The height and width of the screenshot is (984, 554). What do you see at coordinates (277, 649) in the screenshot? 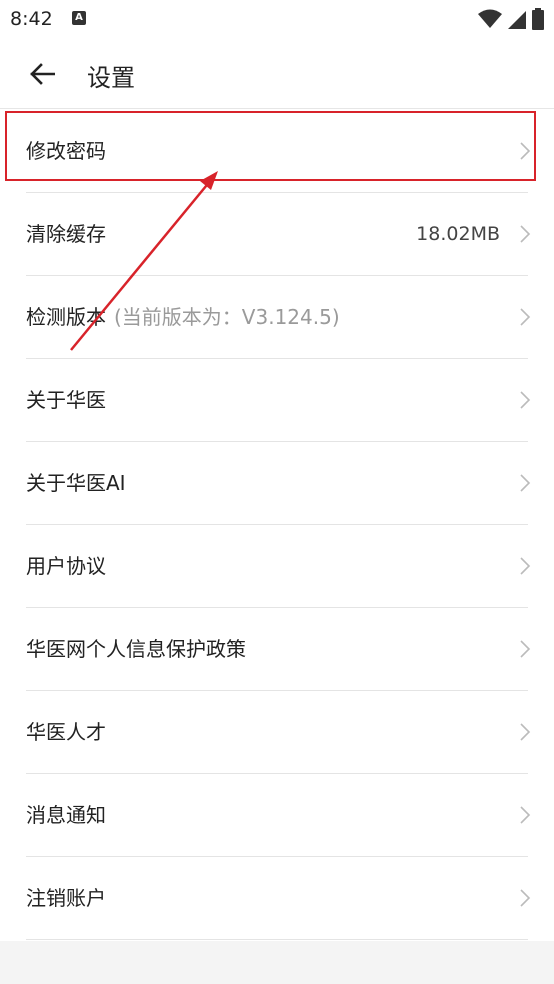
I see `settings-item-privacy-policy: 华医网个人信息保护政策` at bounding box center [277, 649].